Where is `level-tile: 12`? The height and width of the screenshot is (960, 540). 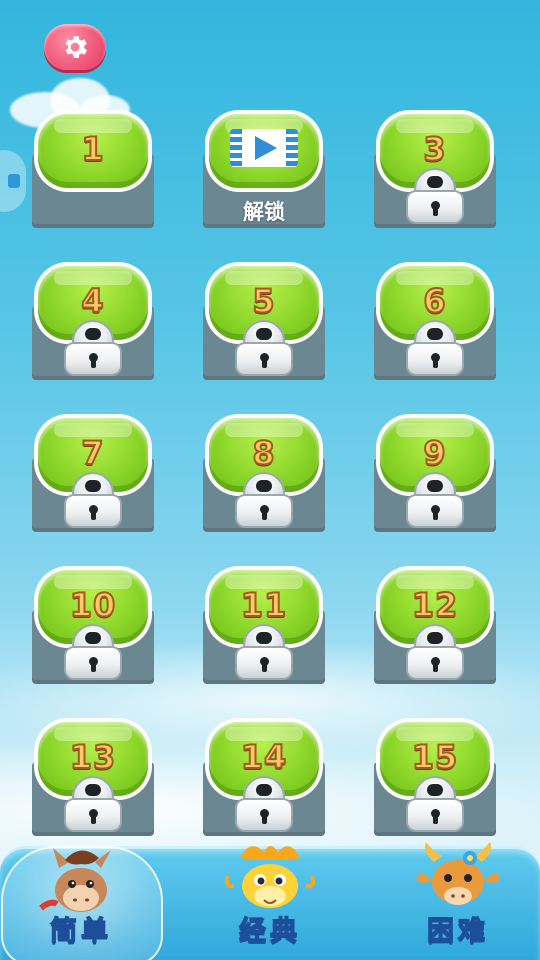
level-tile: 12 is located at coordinates (435, 625).